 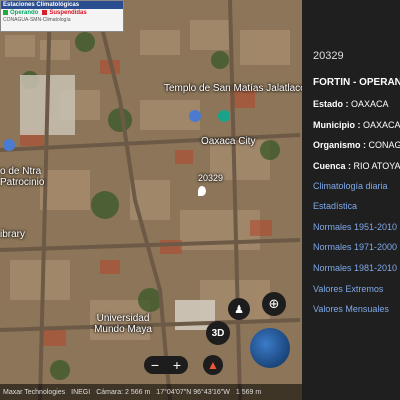 What do you see at coordinates (193, 392) in the screenshot?
I see `coordinates: 17°04'07"N 96°43'16"W` at bounding box center [193, 392].